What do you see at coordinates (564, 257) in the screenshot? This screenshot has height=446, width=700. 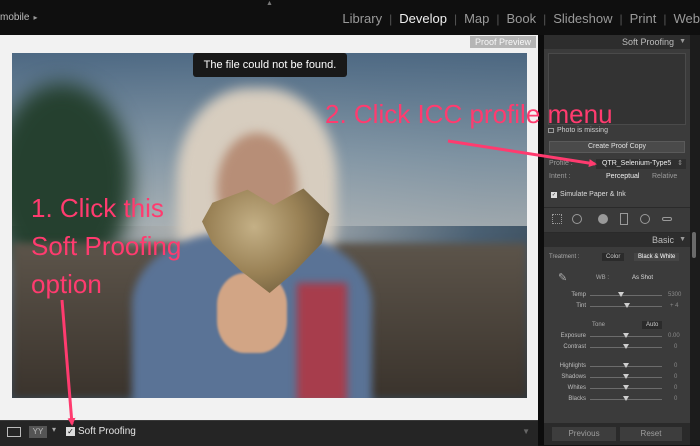 I see `treatment-label: Treatment :` at bounding box center [564, 257].